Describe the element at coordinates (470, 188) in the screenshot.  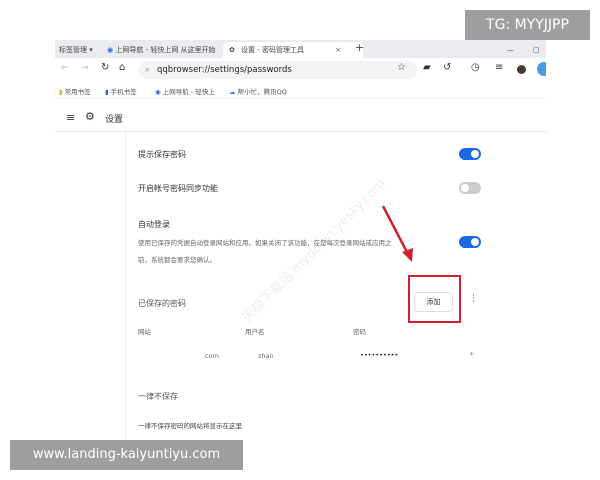
I see `sync-toggle` at that location.